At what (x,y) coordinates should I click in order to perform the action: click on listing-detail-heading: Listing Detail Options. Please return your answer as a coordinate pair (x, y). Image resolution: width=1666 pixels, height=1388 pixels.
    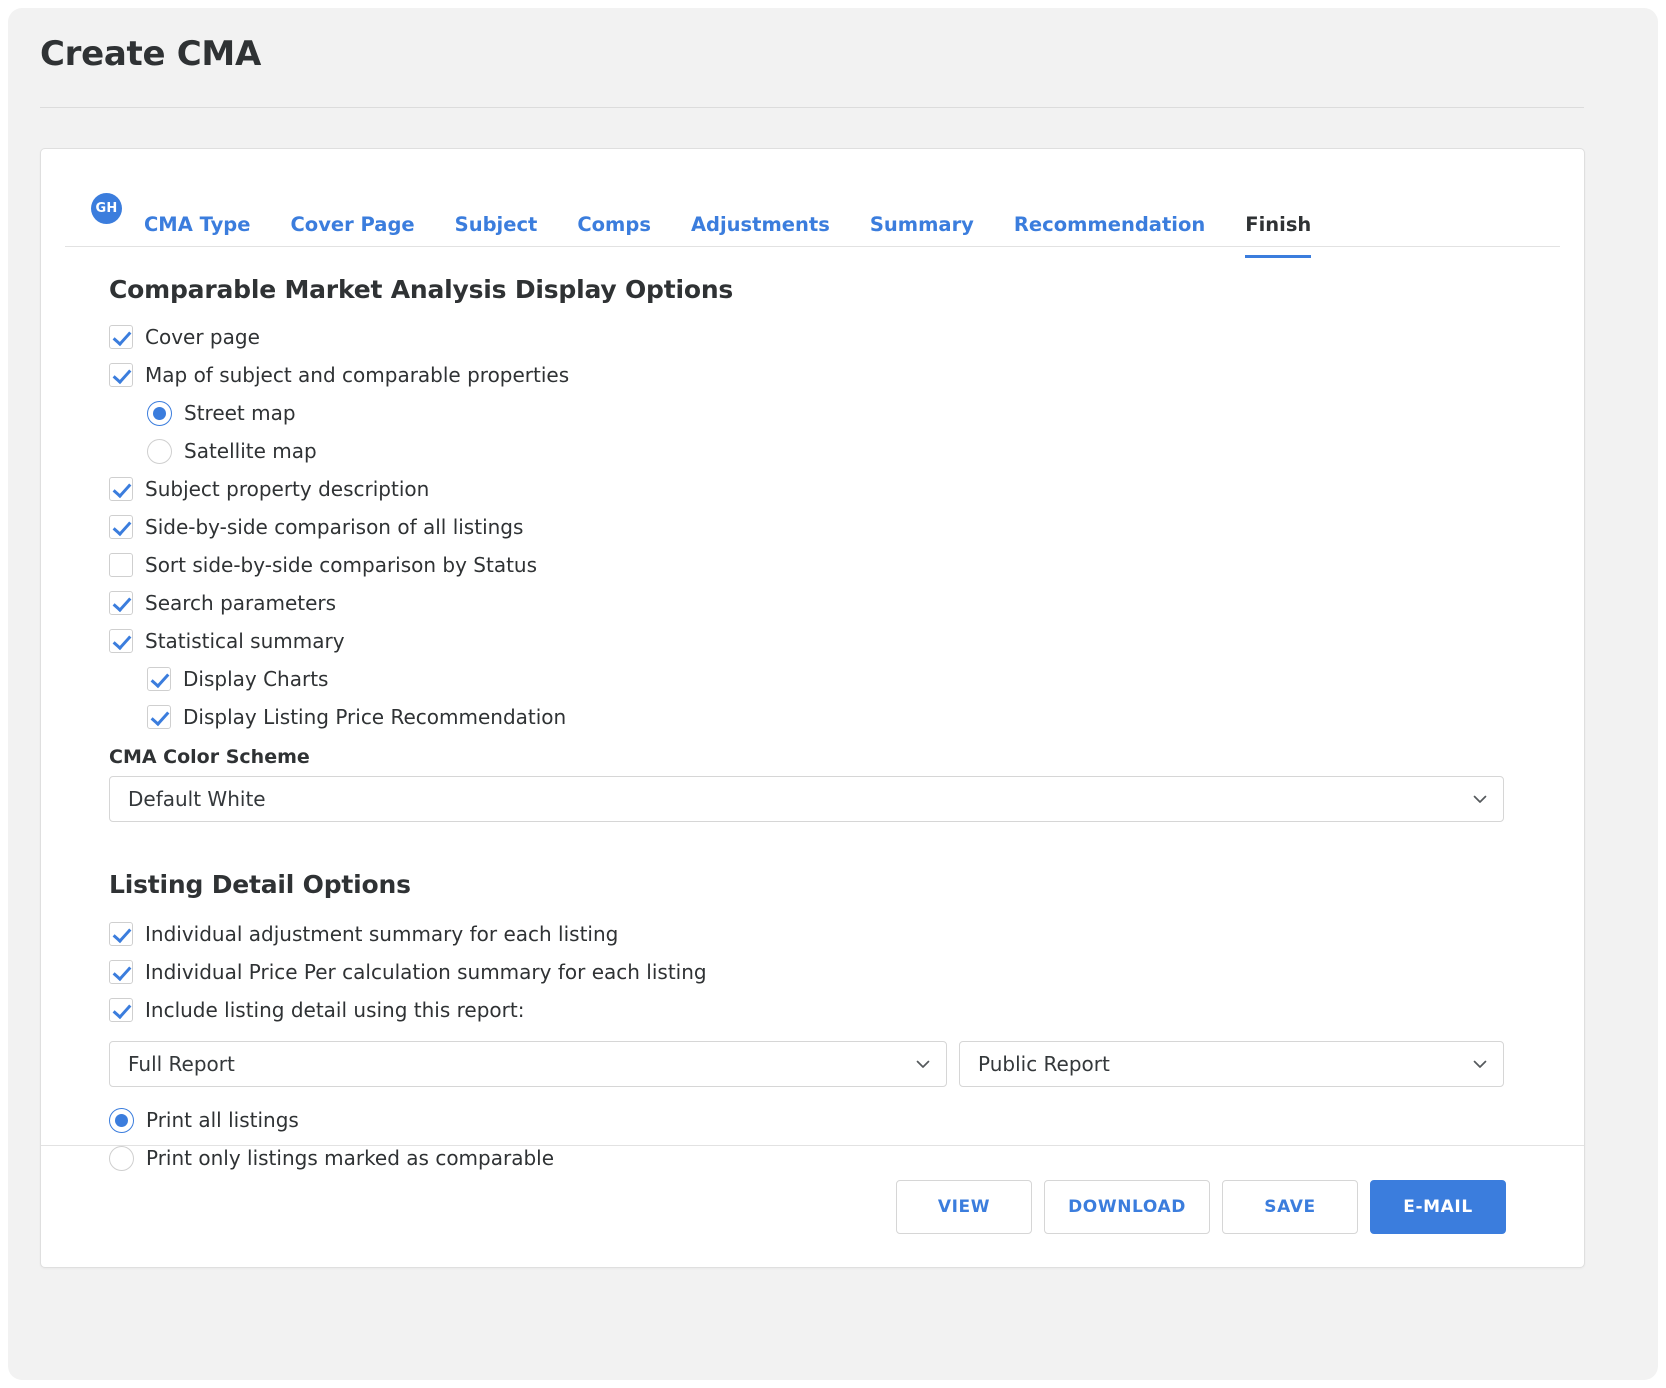
    Looking at the image, I should click on (260, 884).